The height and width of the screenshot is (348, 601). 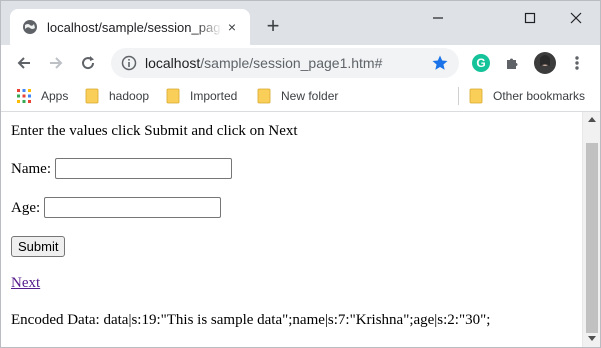 I want to click on back-arrow-icon, so click(x=23, y=63).